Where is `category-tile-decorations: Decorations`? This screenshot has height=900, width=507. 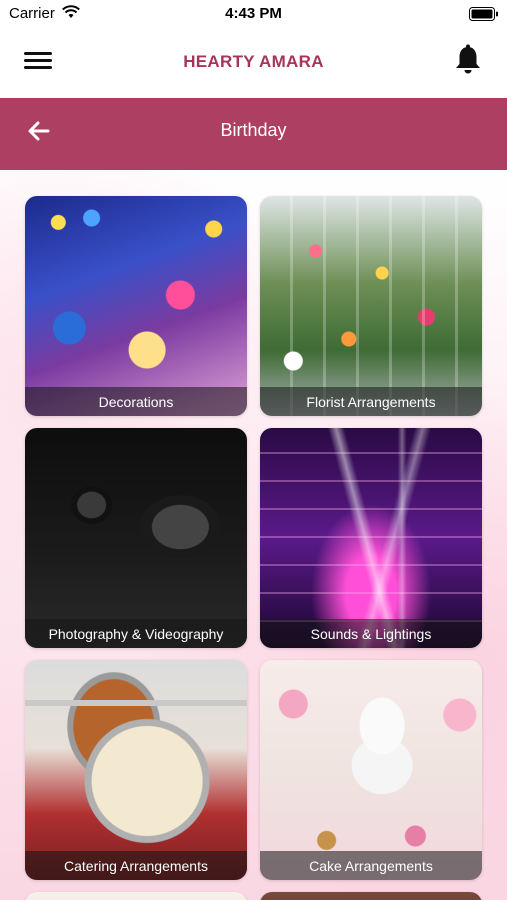 category-tile-decorations: Decorations is located at coordinates (136, 306).